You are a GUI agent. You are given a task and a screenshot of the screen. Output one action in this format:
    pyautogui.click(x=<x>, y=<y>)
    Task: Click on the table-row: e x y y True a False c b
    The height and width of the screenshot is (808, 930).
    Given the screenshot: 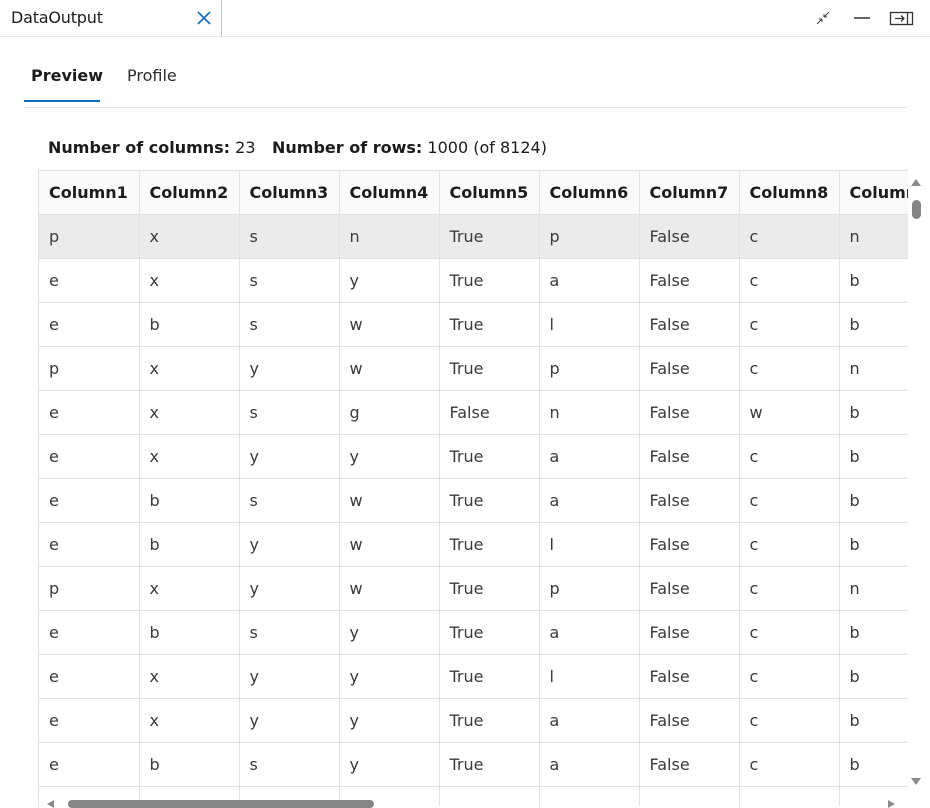 What is the action you would take?
    pyautogui.click(x=473, y=720)
    